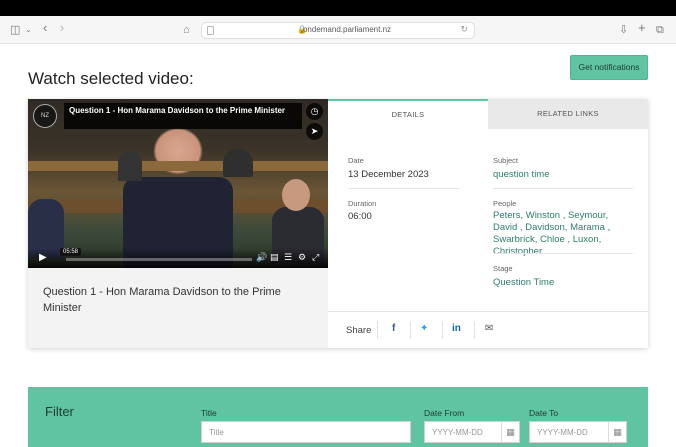 The image size is (676, 447). Describe the element at coordinates (306, 432) in the screenshot. I see `title-filter-input: Title` at that location.